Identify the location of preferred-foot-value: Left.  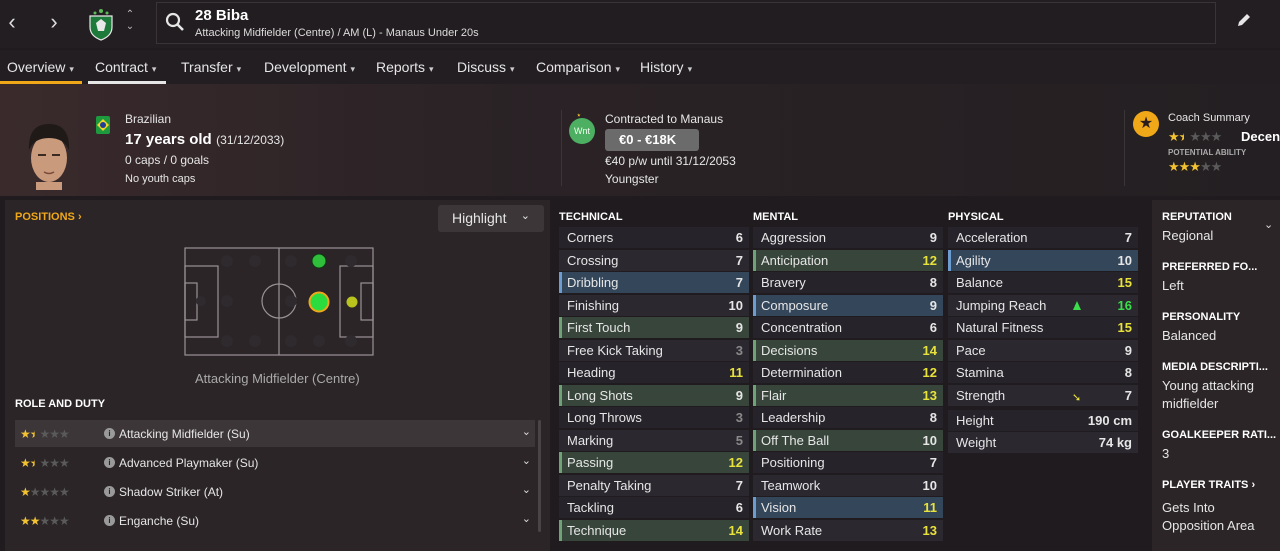
(1173, 285).